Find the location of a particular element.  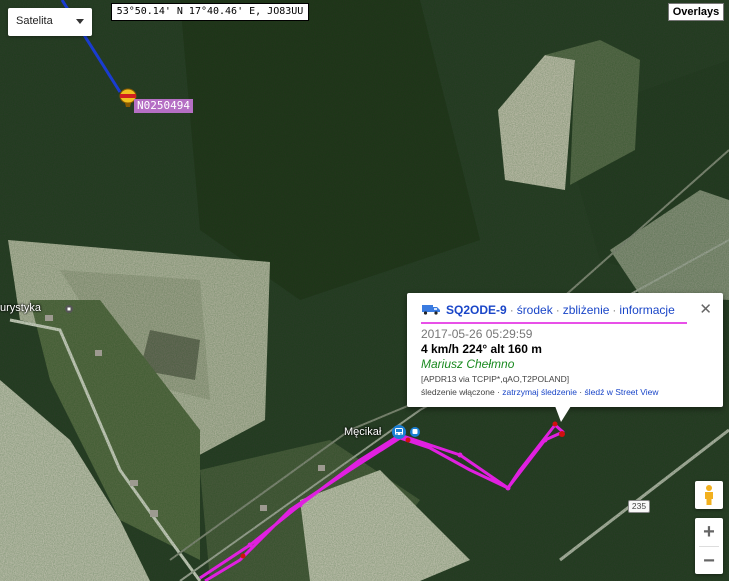

coordinates-readout: 53°50.14' N 17°40.46' E, JO83UU is located at coordinates (210, 12).